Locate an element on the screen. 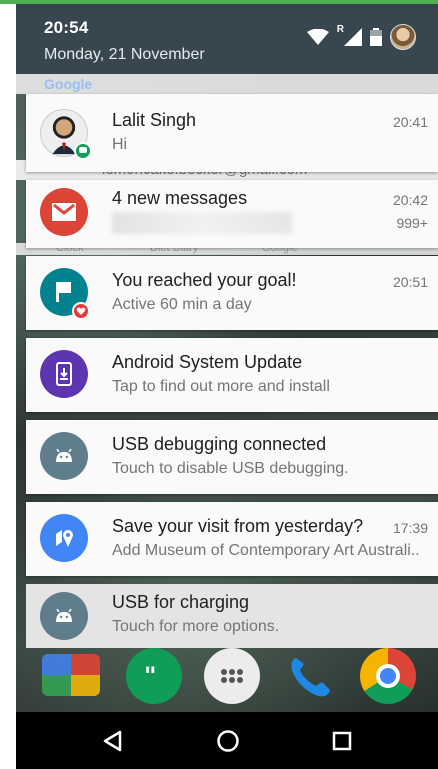  notification-title: USB debugging connected is located at coordinates (219, 444).